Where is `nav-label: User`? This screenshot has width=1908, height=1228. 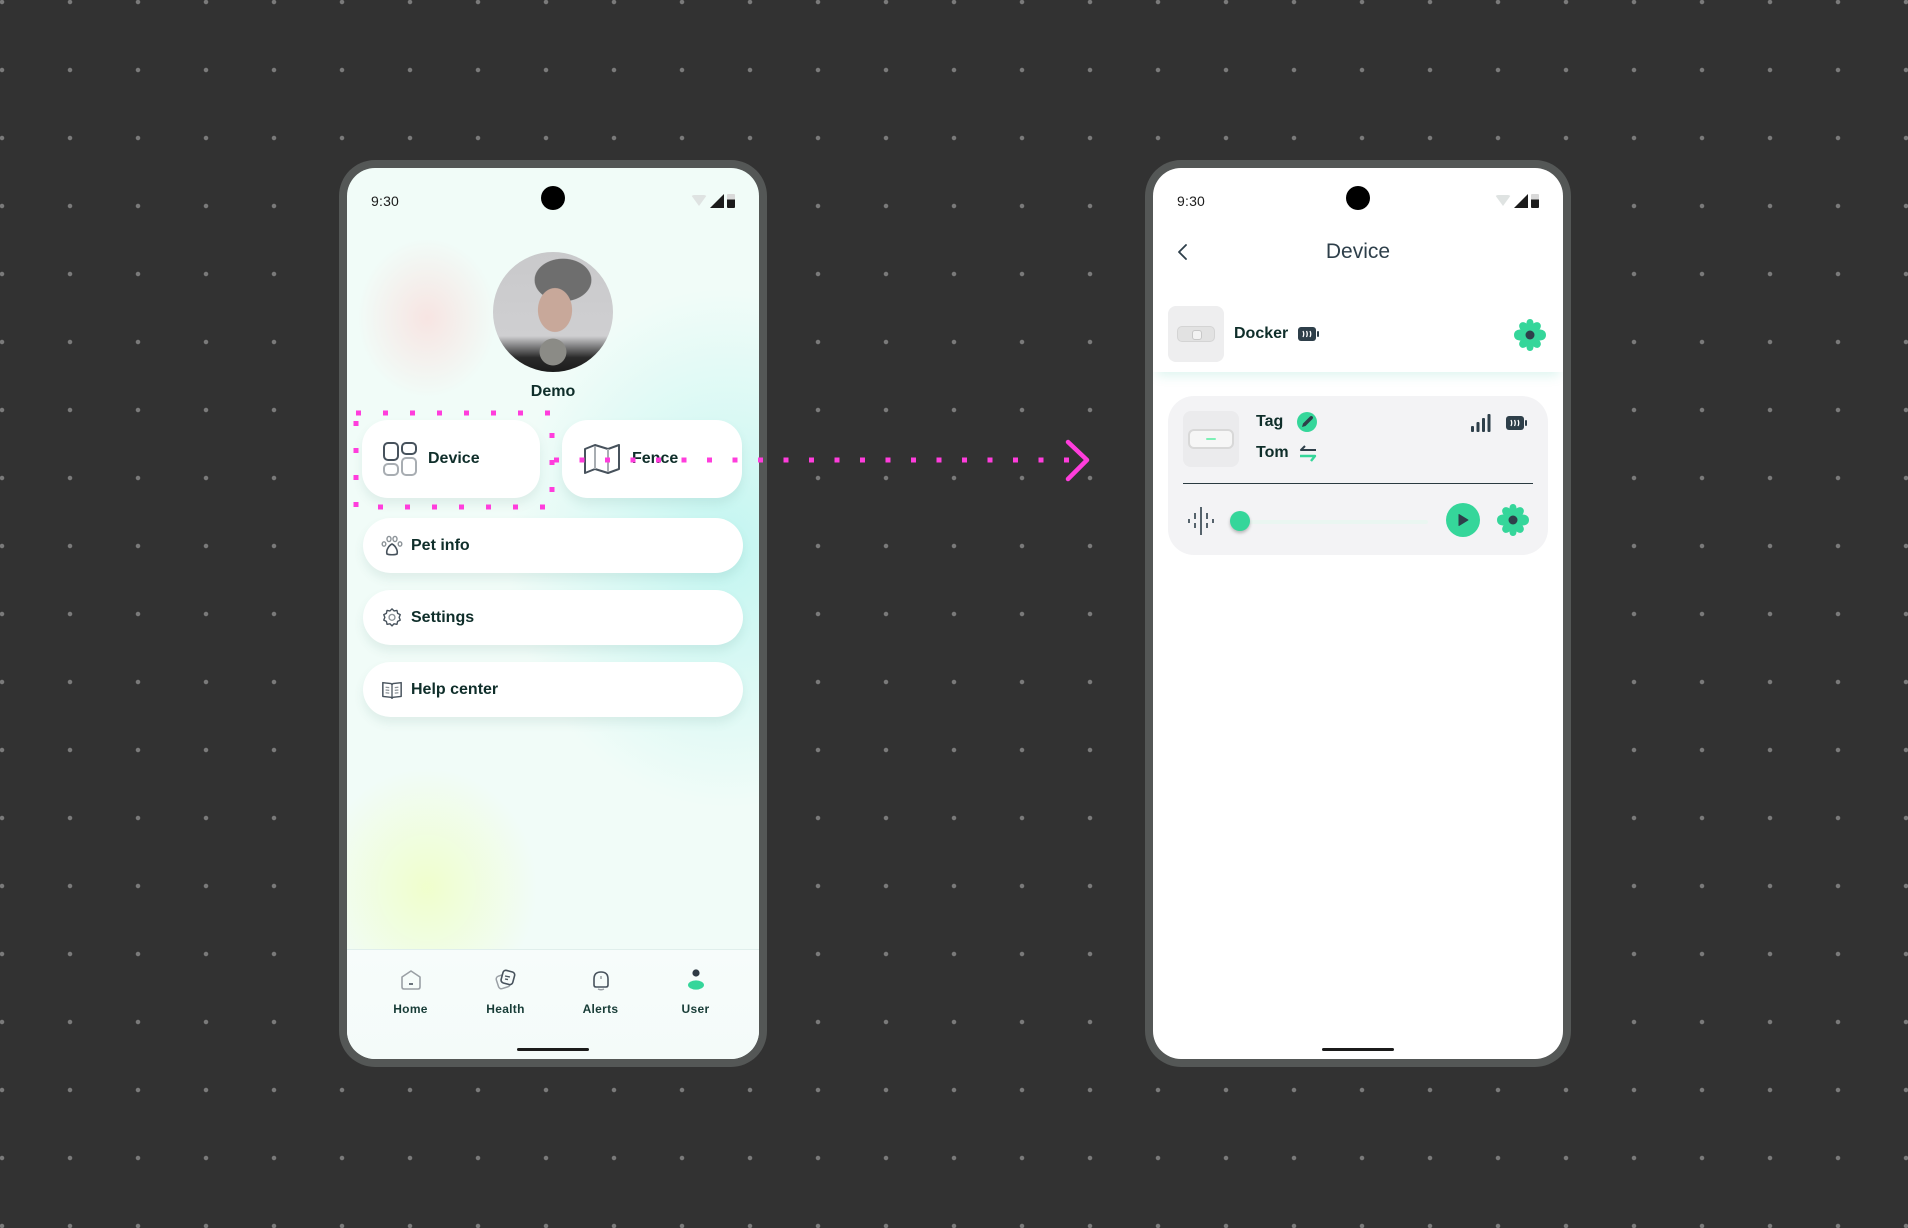 nav-label: User is located at coordinates (695, 1009).